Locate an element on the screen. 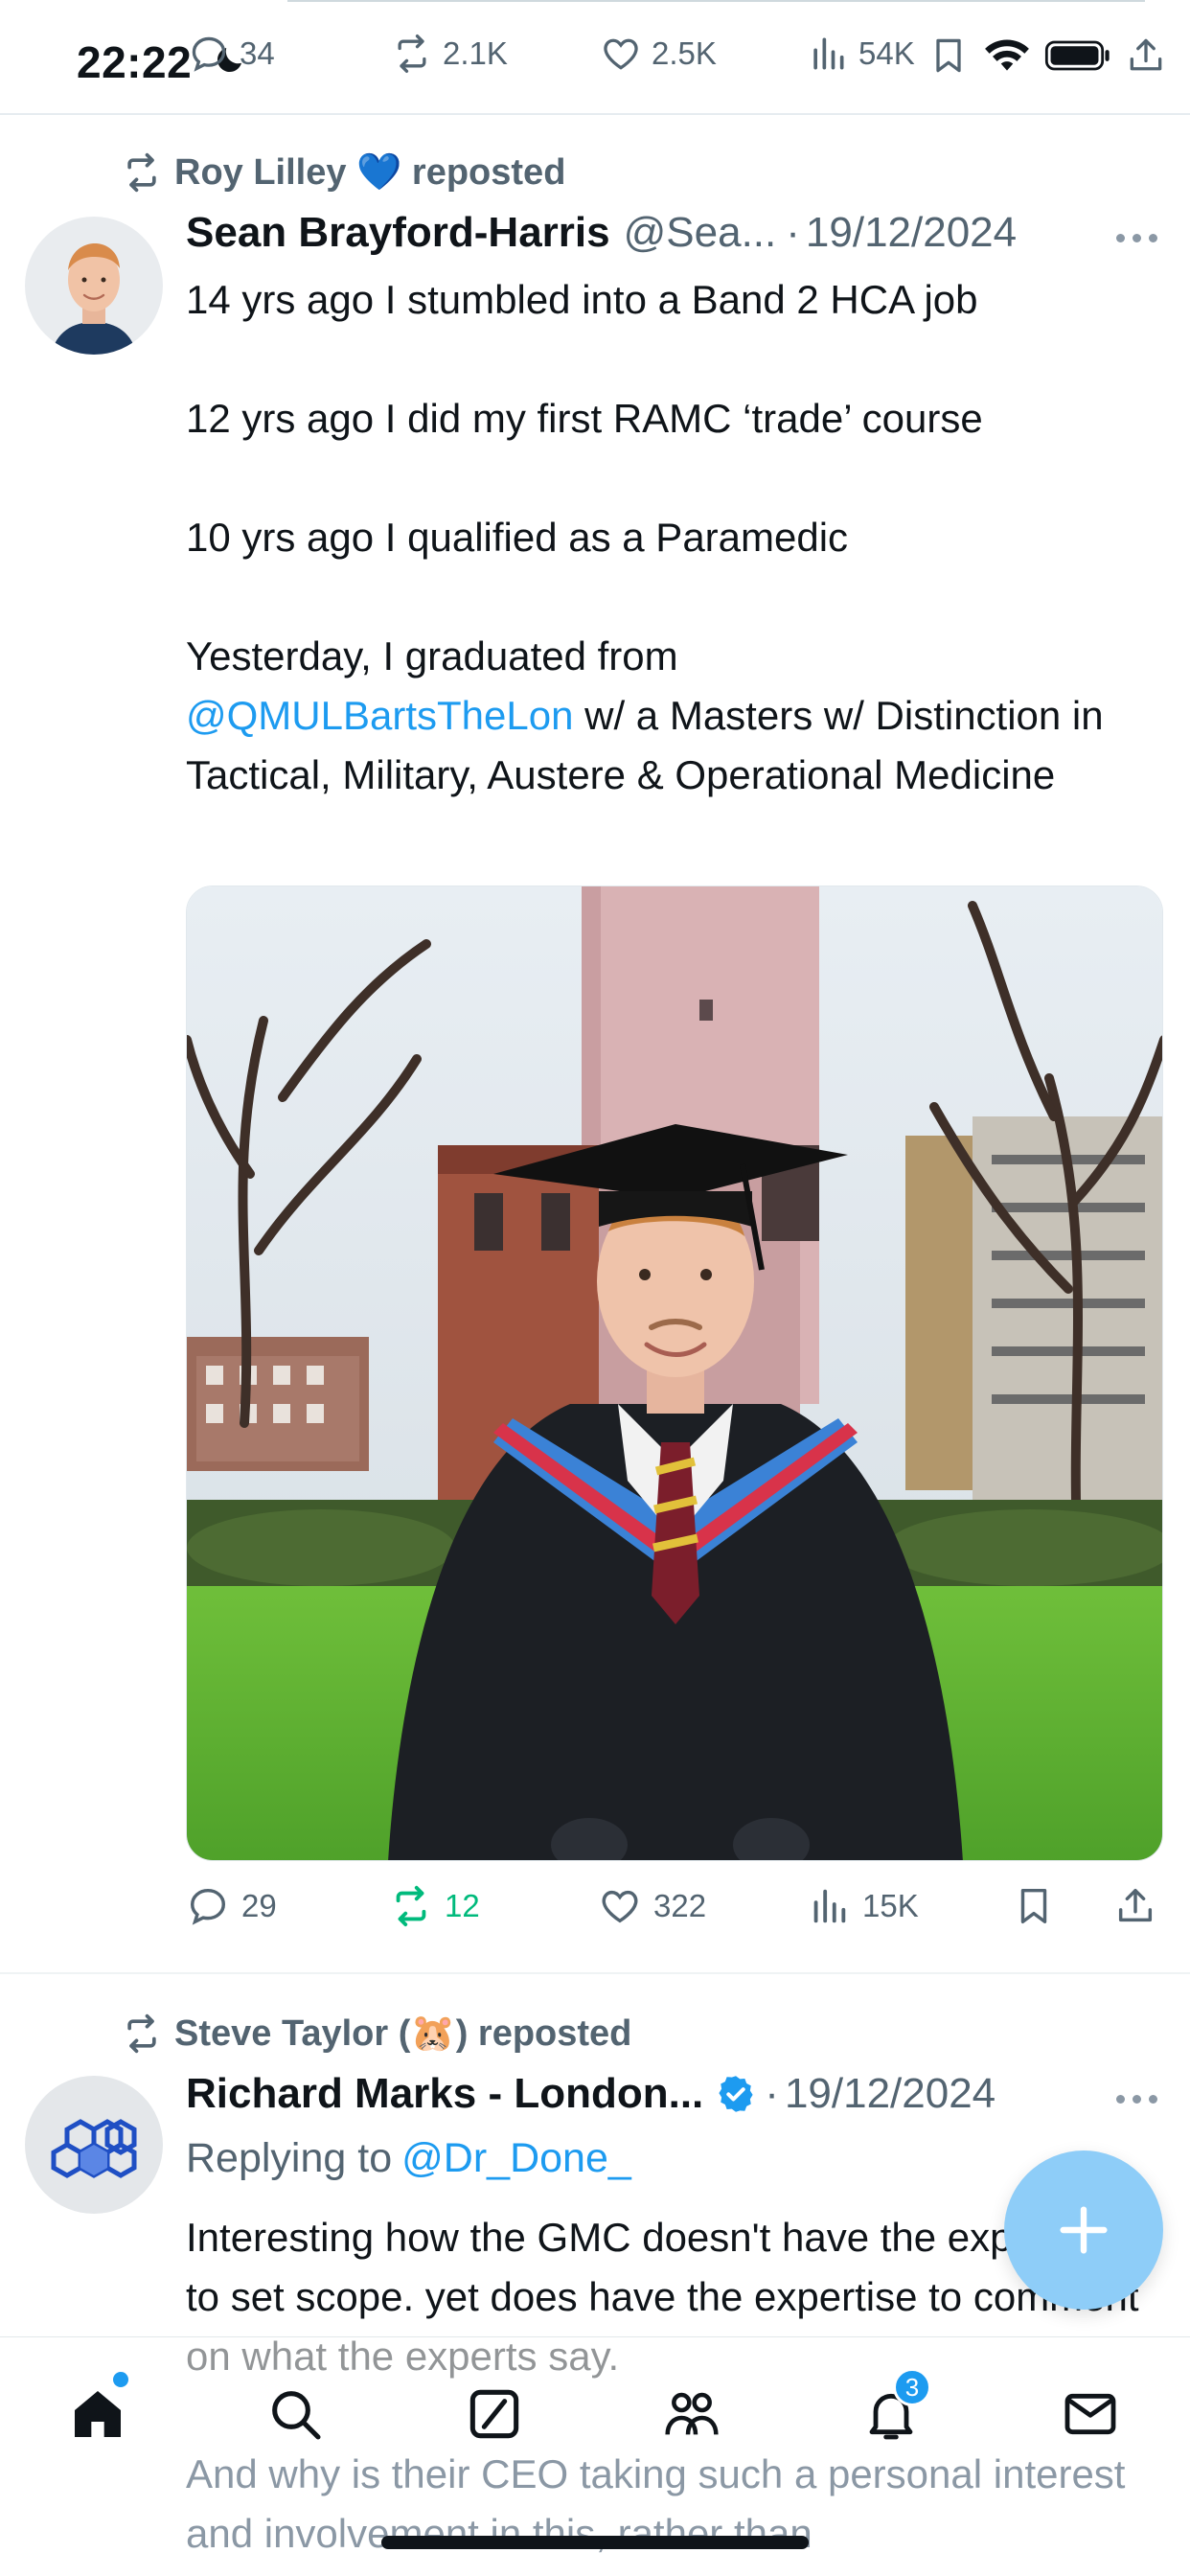 Image resolution: width=1190 pixels, height=2576 pixels. avatar-image is located at coordinates (94, 286).